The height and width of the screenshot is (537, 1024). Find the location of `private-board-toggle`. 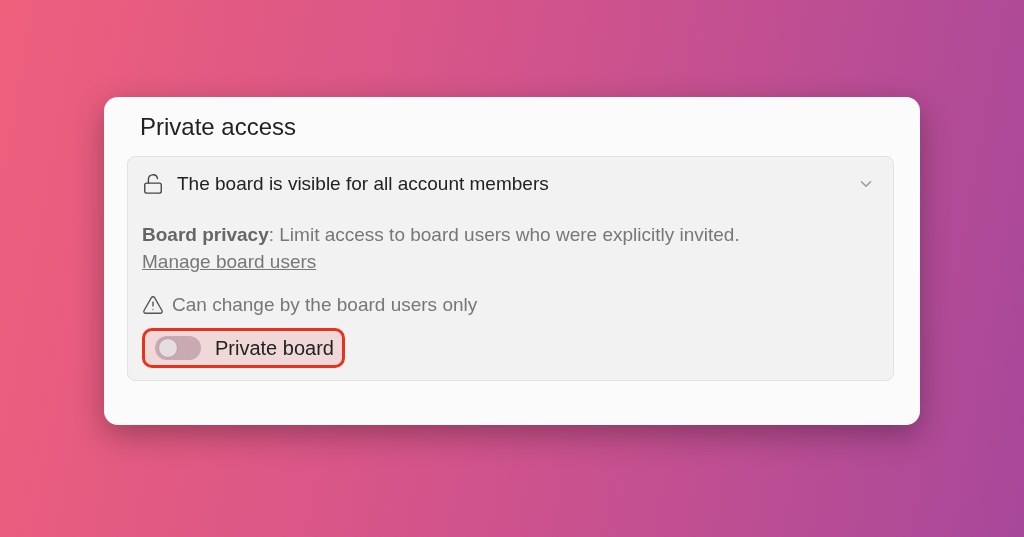

private-board-toggle is located at coordinates (178, 348).